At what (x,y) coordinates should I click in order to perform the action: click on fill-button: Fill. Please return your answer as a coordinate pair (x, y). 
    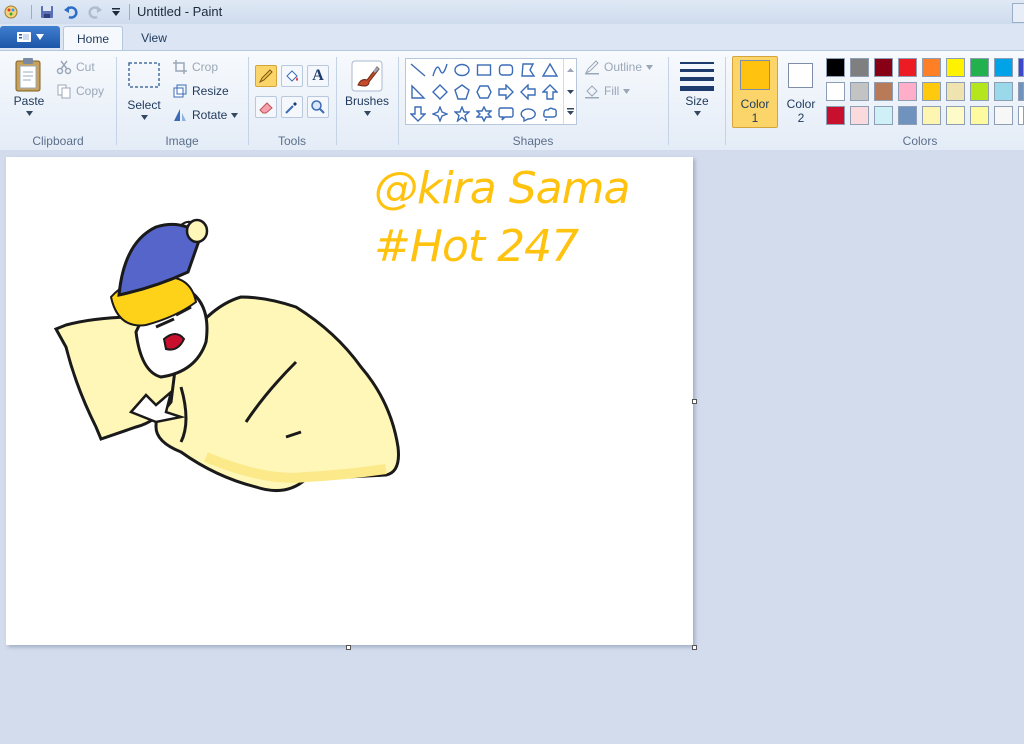
    Looking at the image, I should click on (607, 91).